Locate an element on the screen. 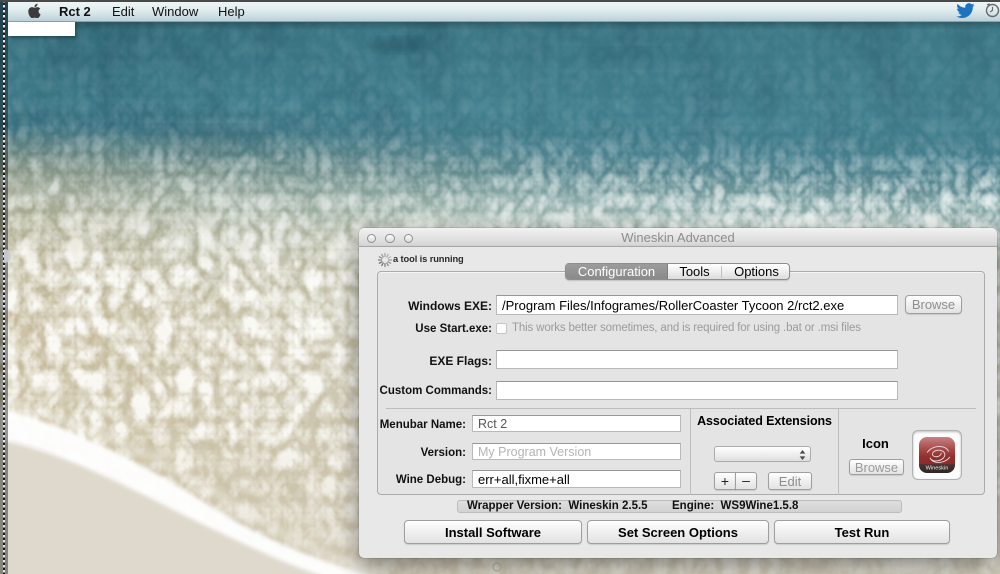 The height and width of the screenshot is (574, 1000). svg-text: Wineskin is located at coordinates (937, 469).